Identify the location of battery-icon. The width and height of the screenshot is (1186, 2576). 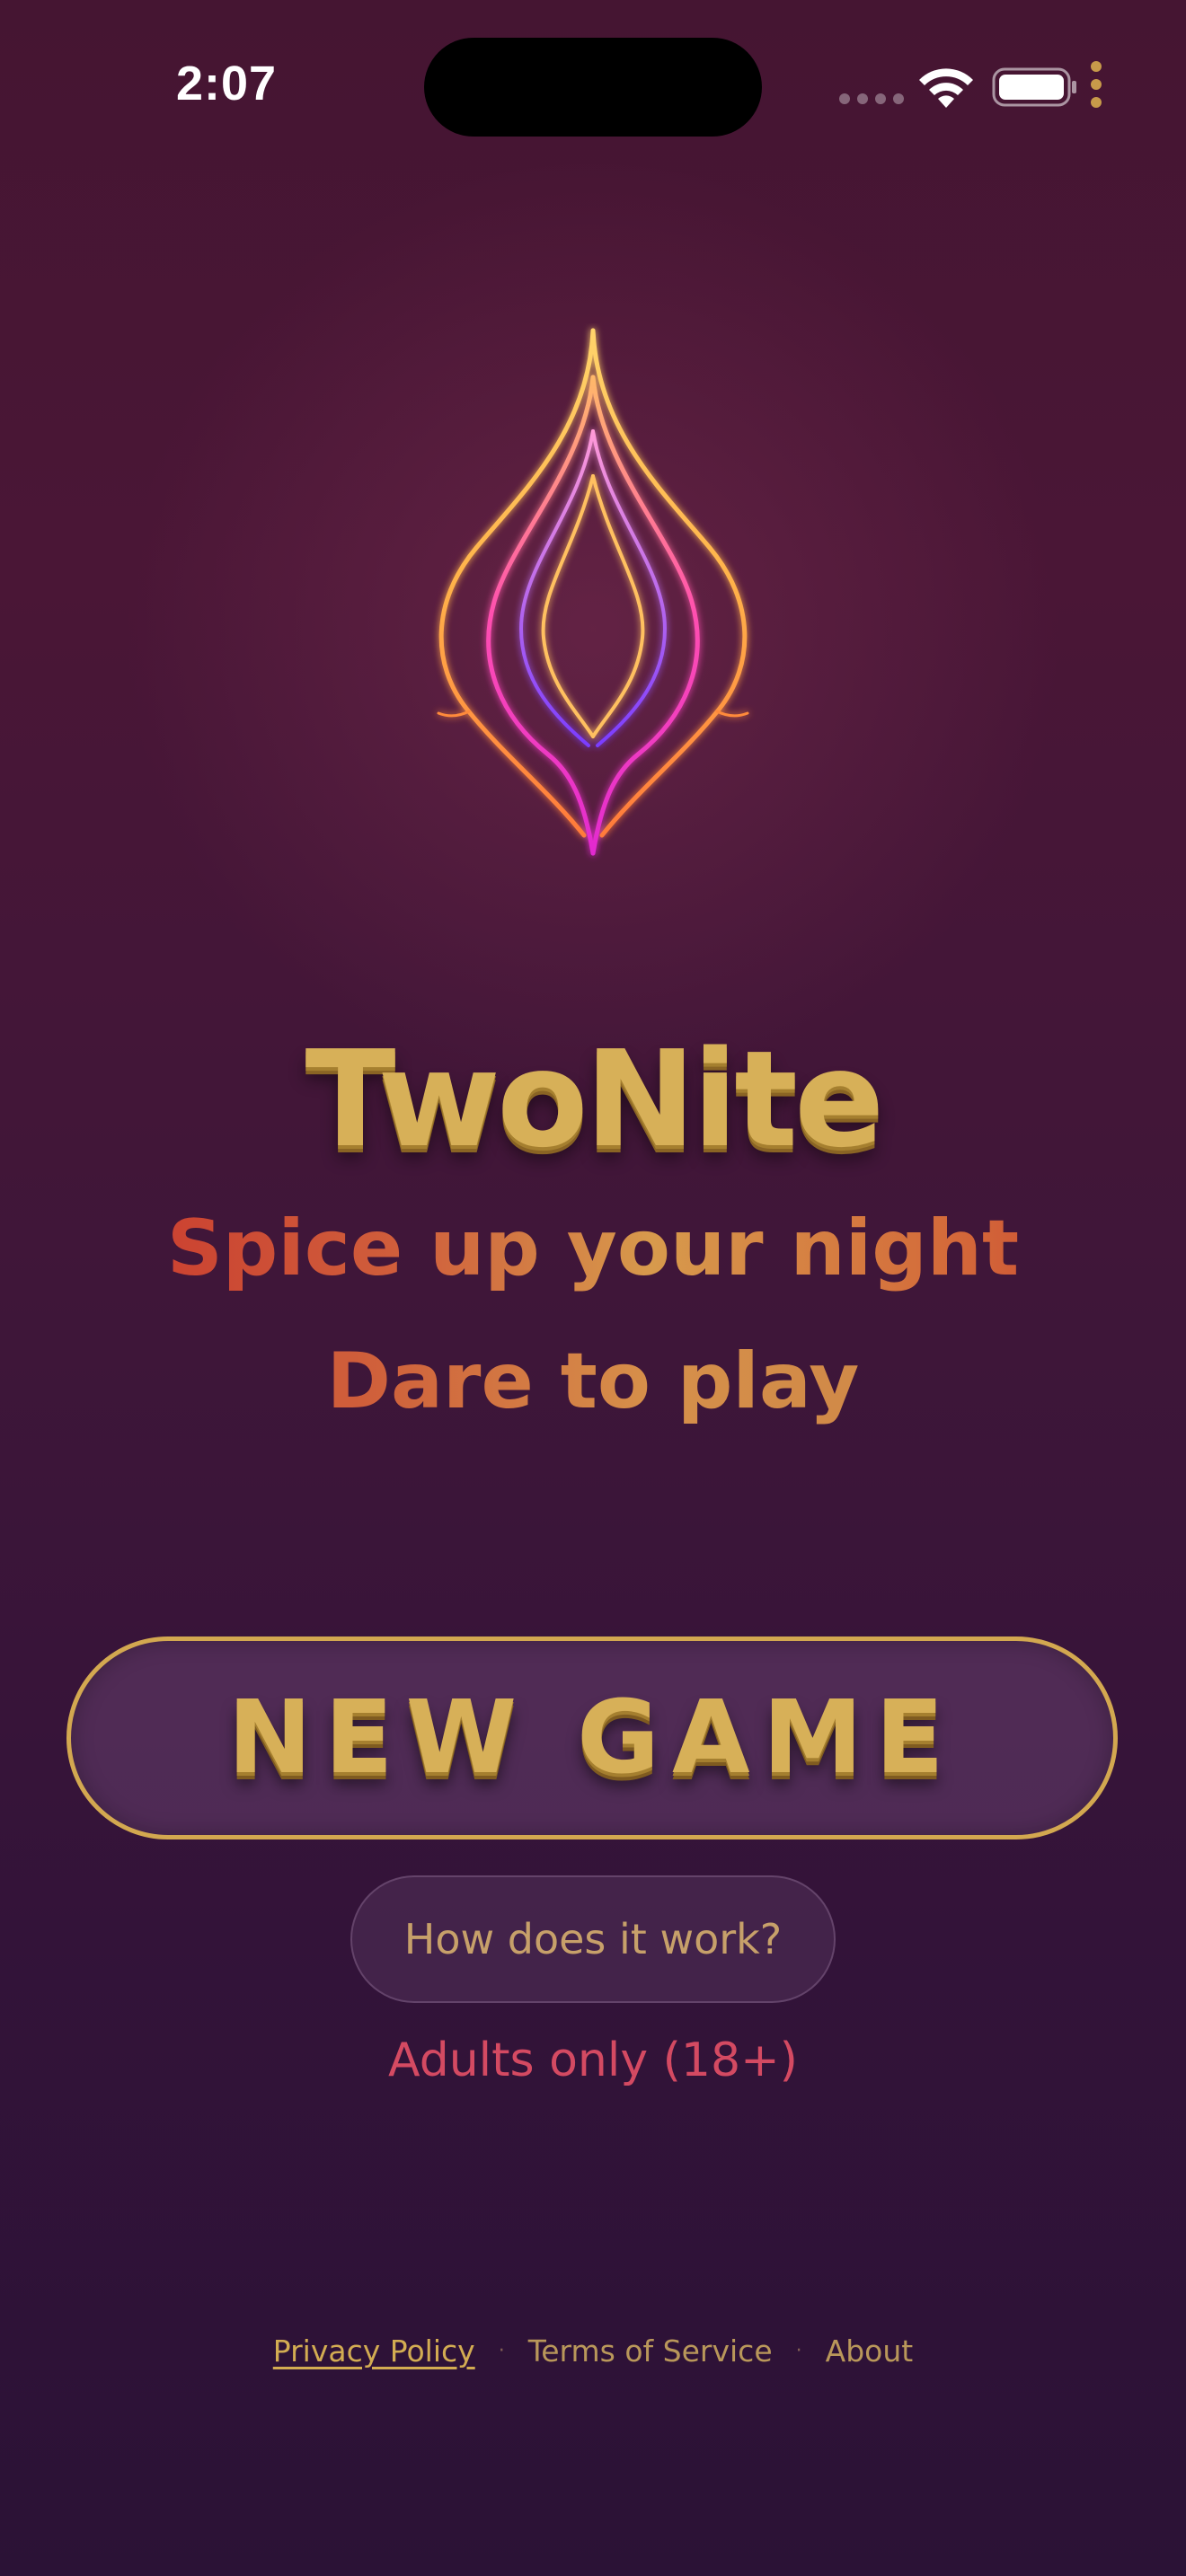
(1034, 87).